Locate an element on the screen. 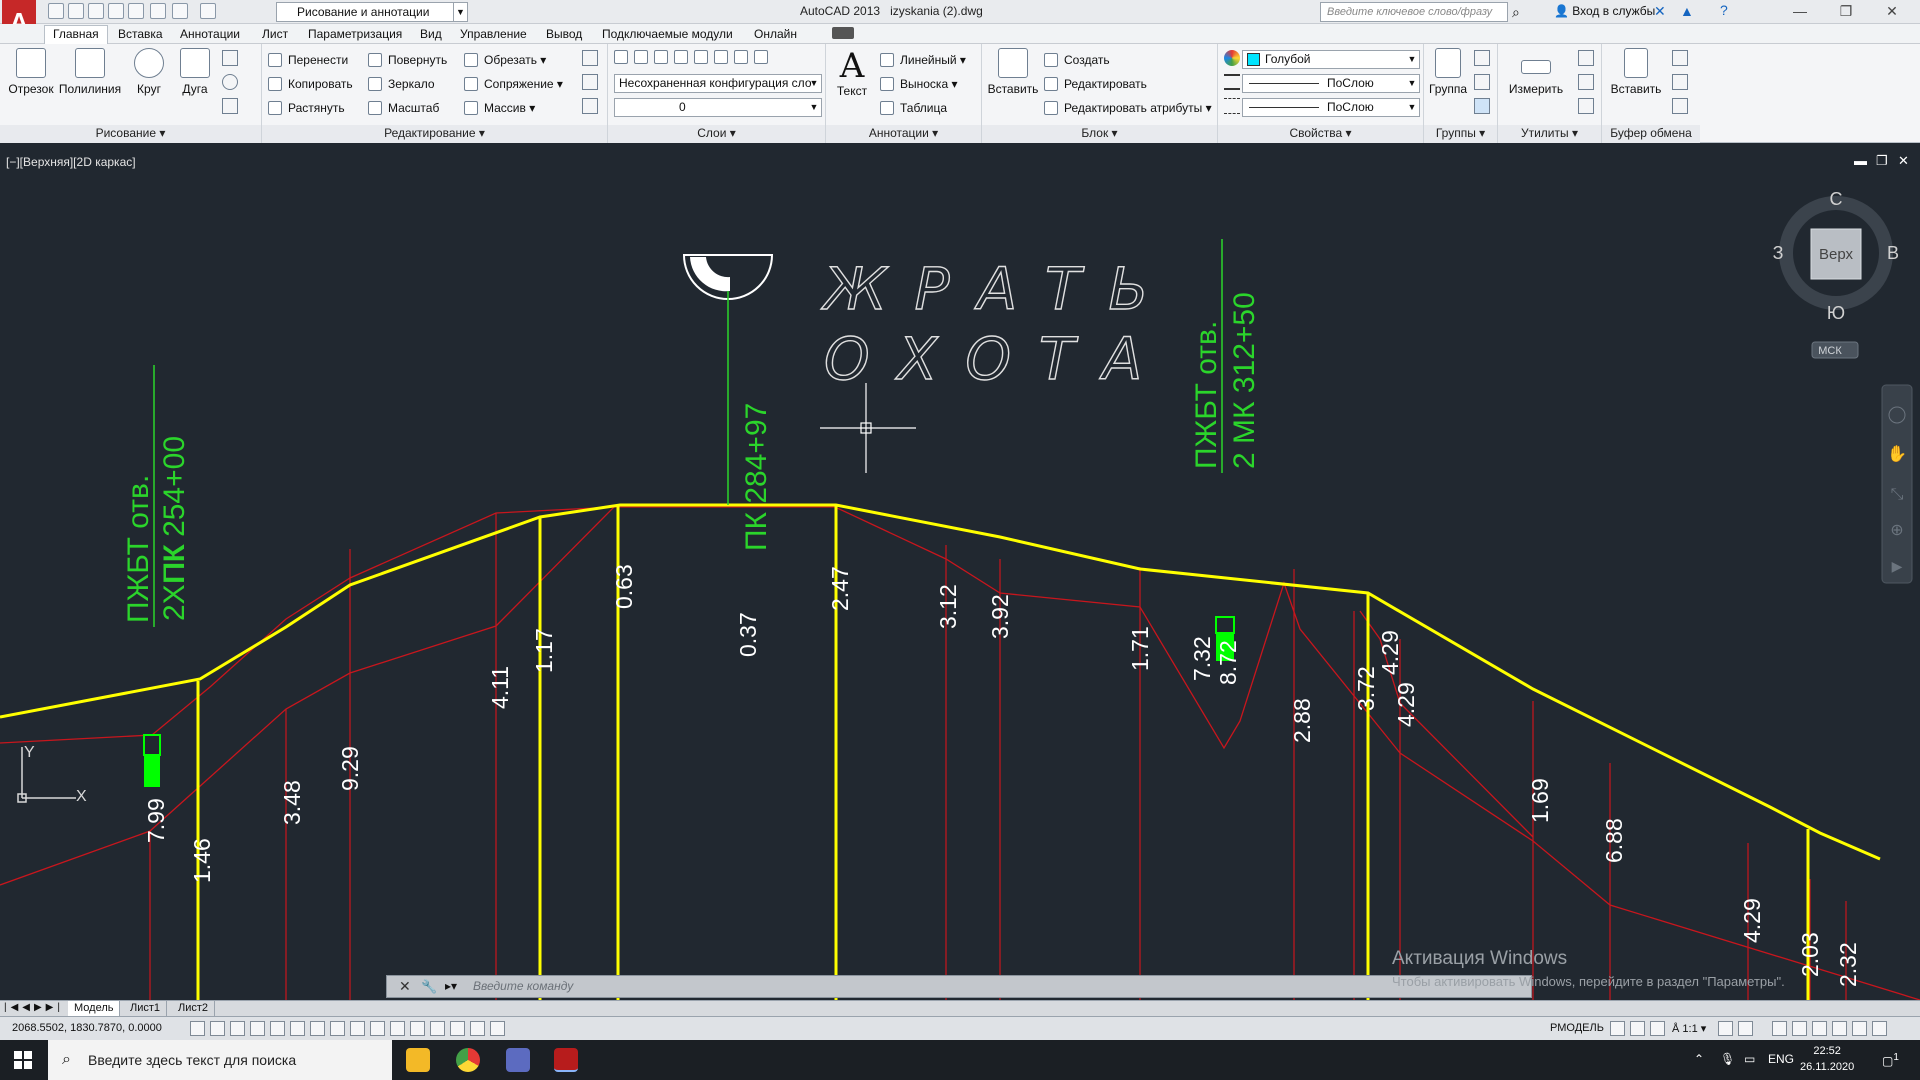  annotation-scale: Å 1:1 ▾ is located at coordinates (1689, 1028).